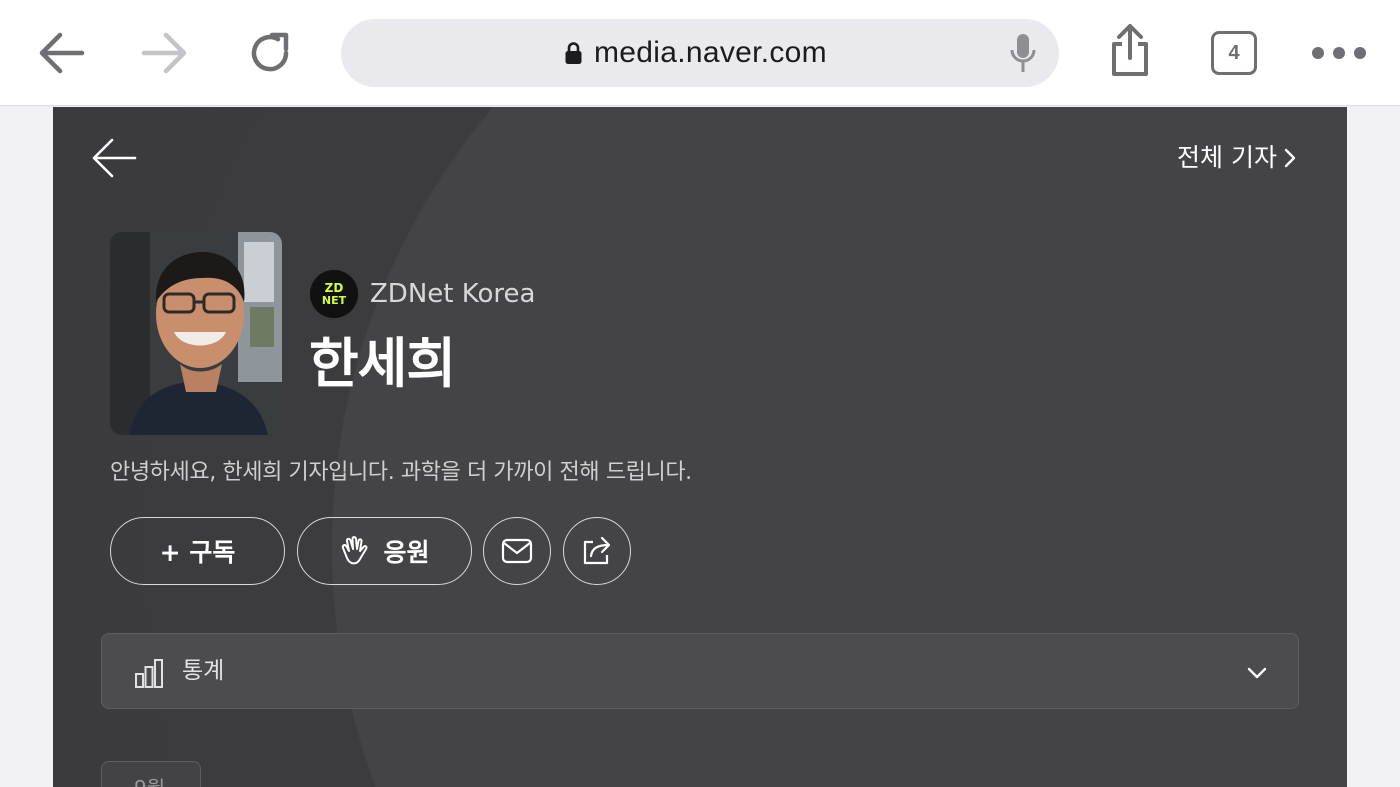 This screenshot has height=787, width=1400. I want to click on browser-share-button, so click(1130, 50).